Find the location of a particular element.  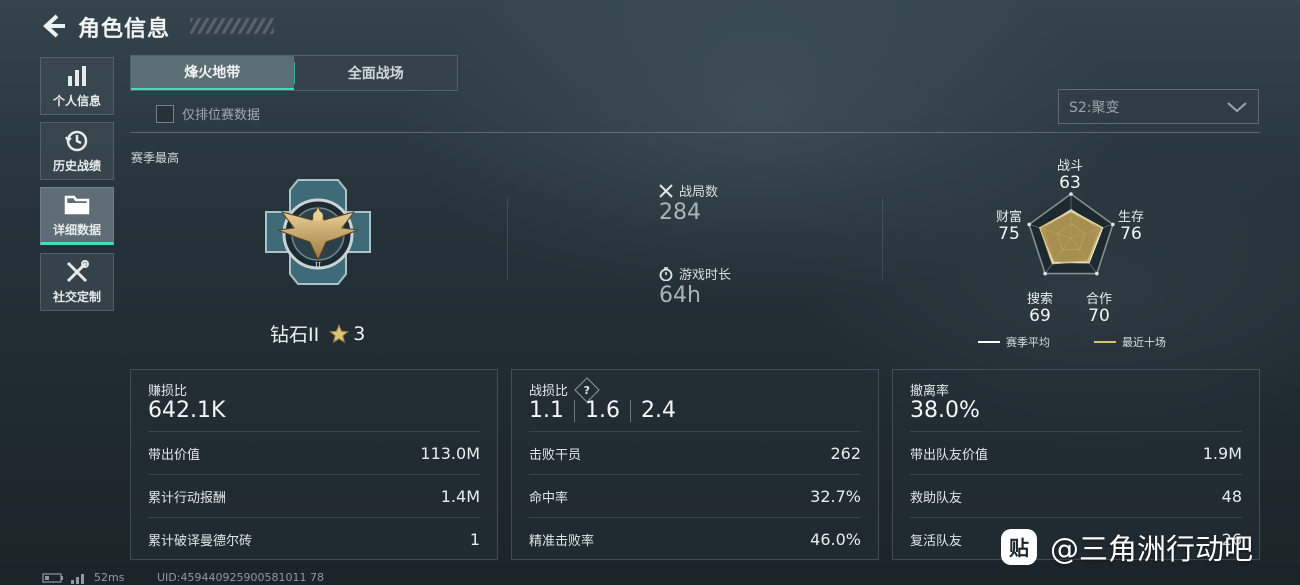

card-main-value: 1.1 1.6 2.4 is located at coordinates (602, 410).